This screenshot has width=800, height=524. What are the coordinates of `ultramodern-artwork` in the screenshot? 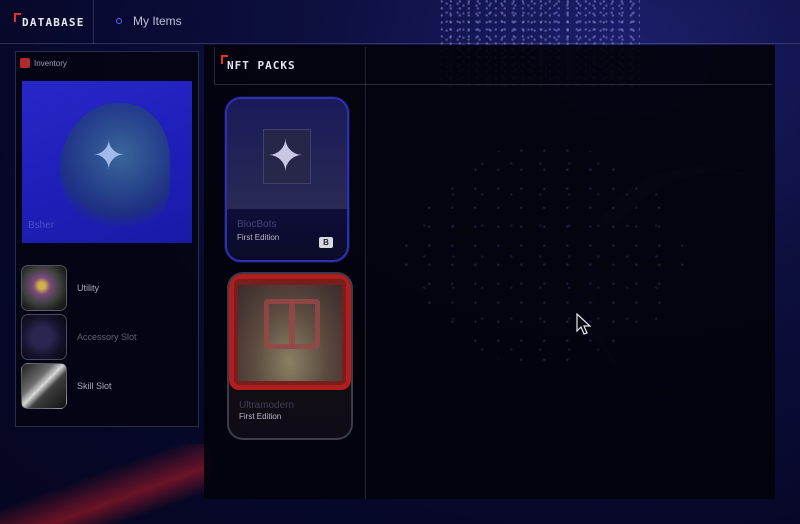 It's located at (290, 332).